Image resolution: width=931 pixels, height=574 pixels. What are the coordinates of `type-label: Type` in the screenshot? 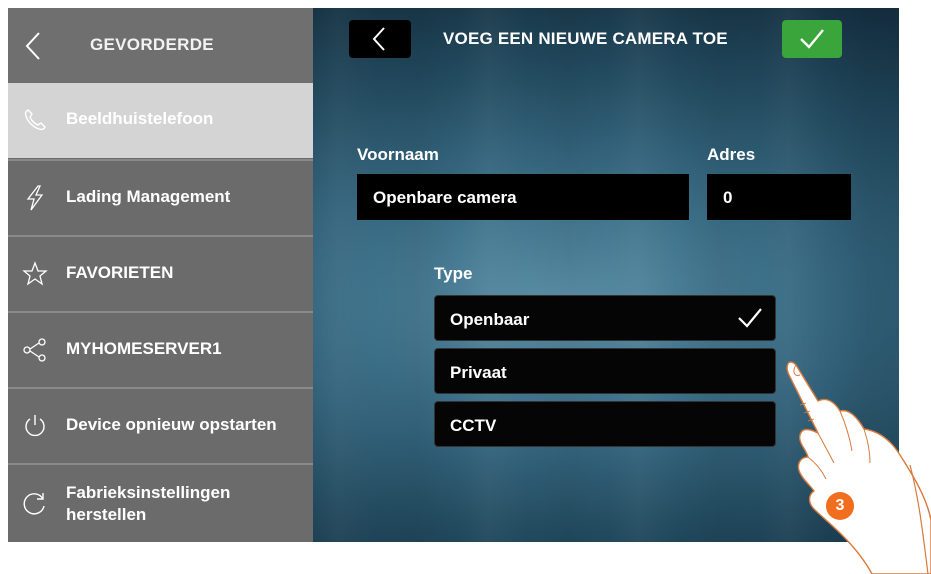 It's located at (453, 273).